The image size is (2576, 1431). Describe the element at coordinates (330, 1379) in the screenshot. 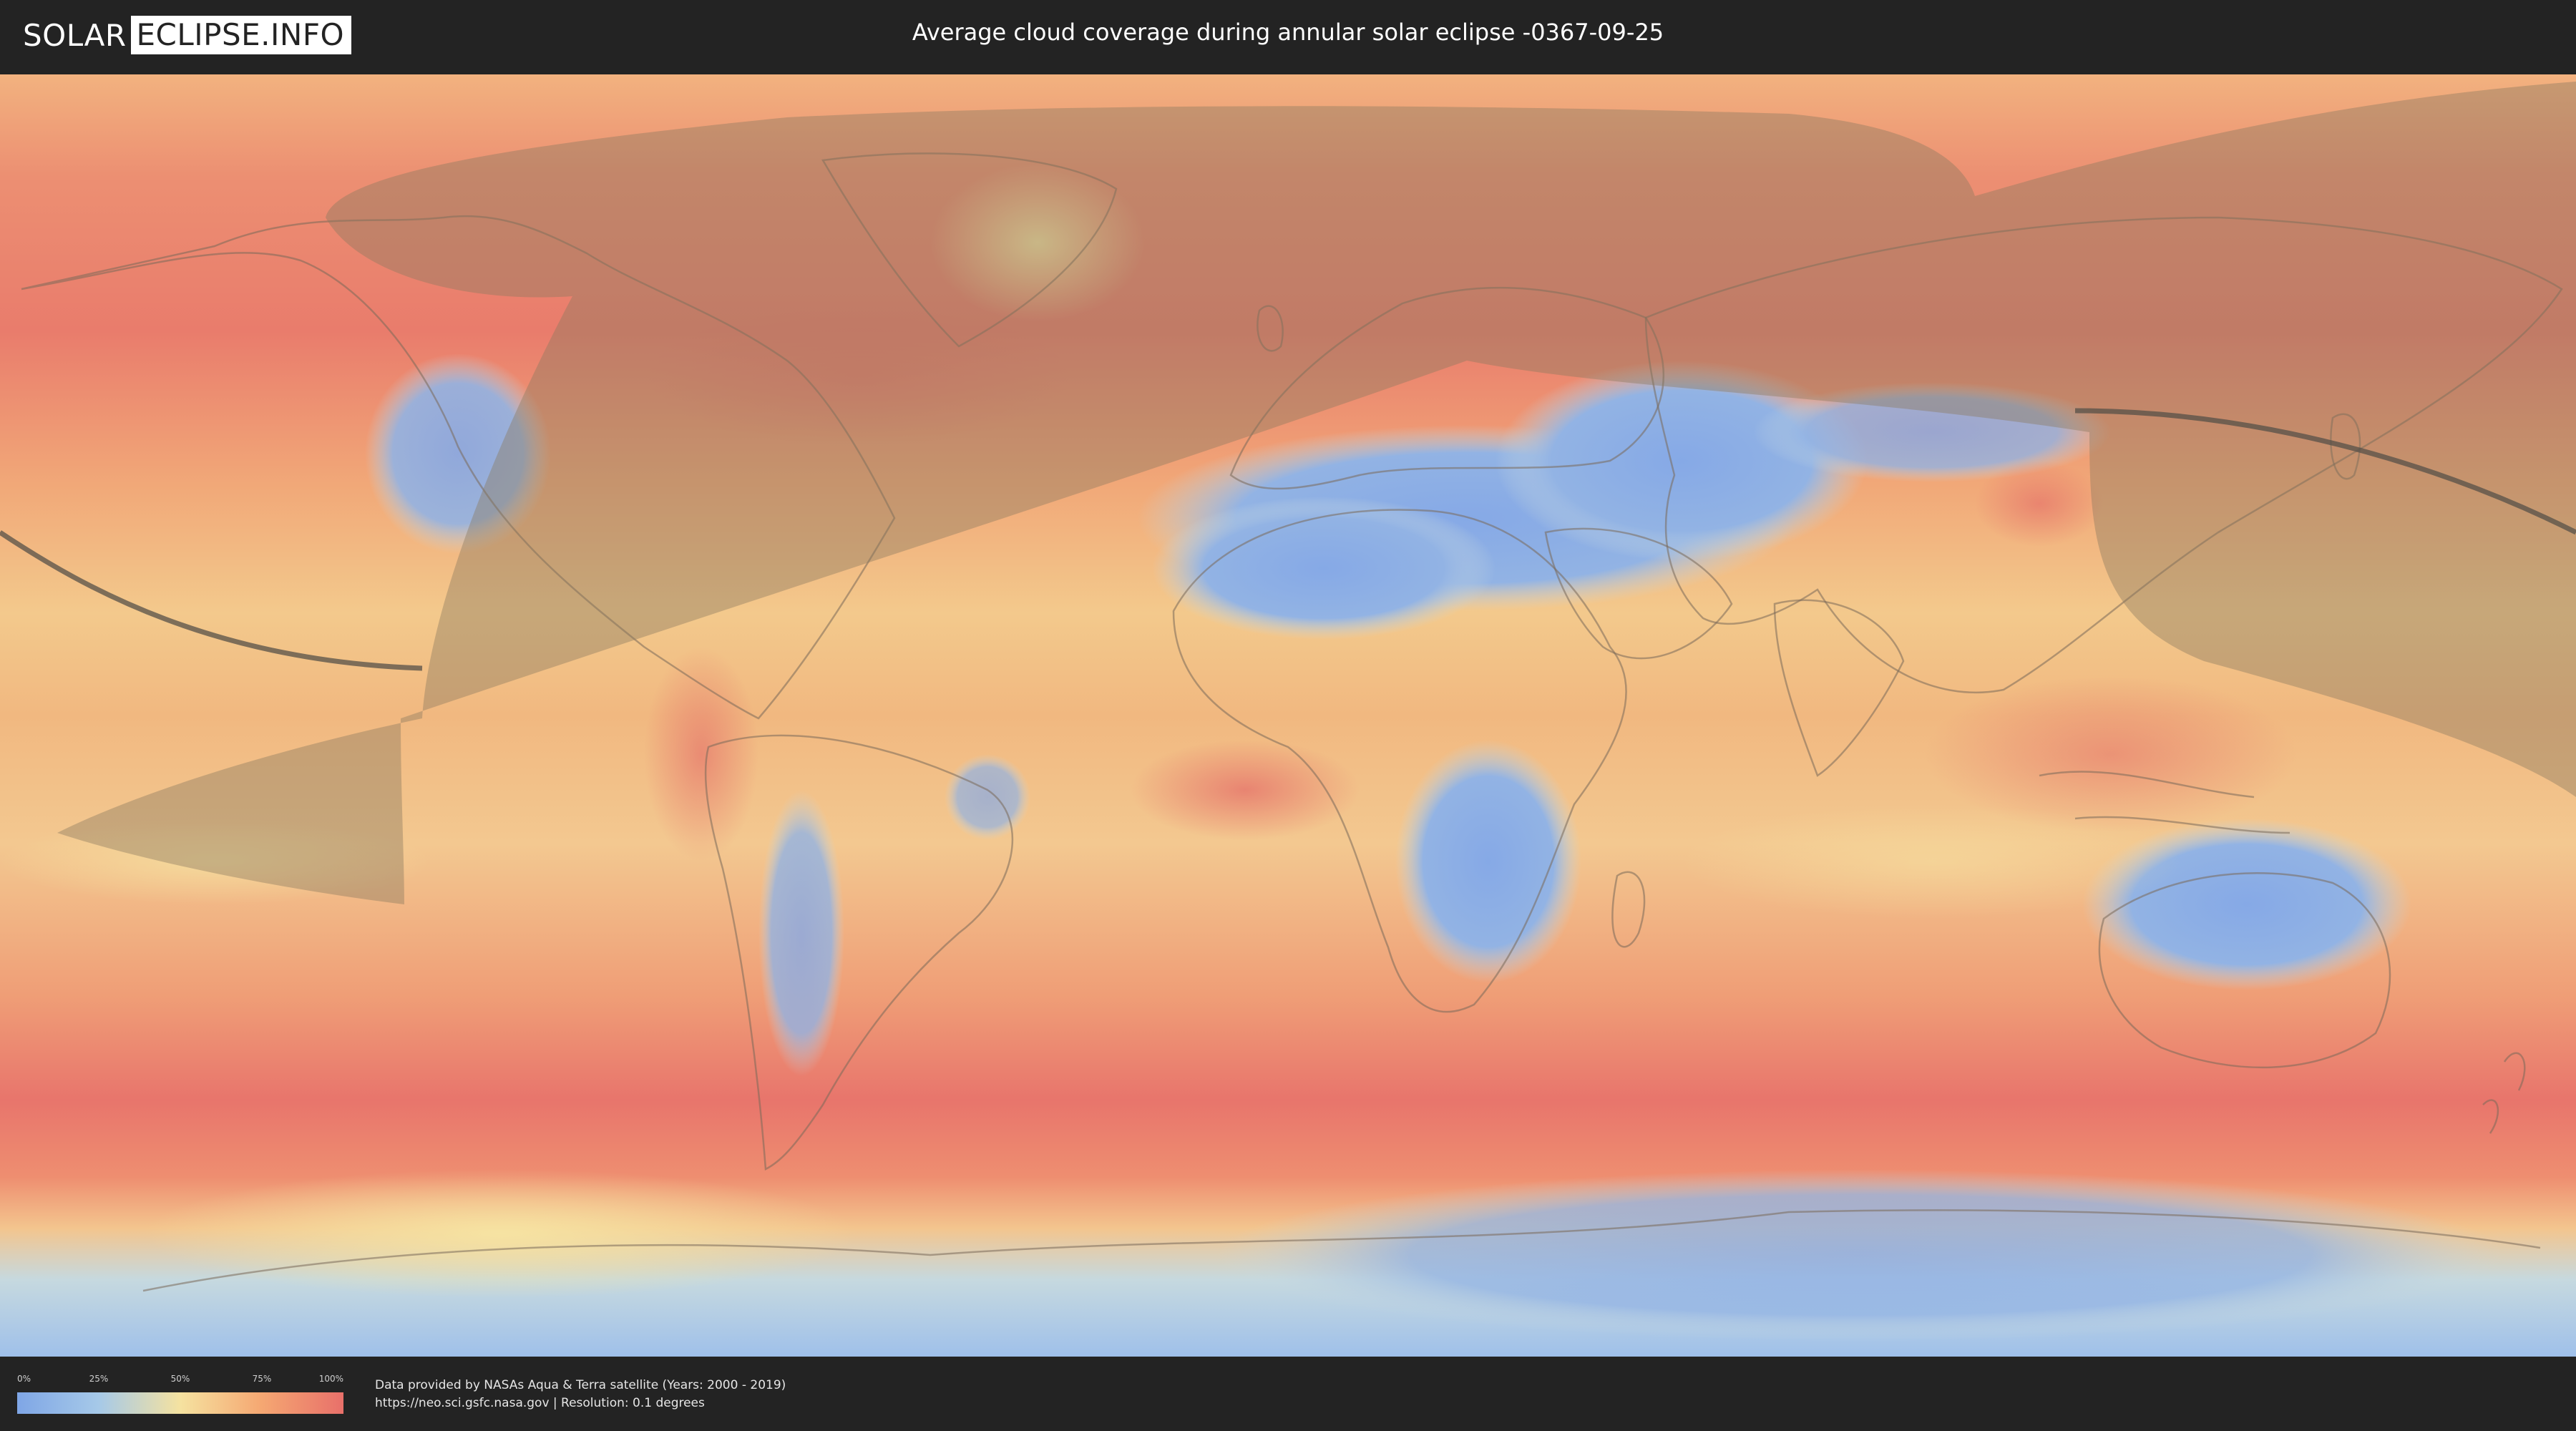

I see `legend-tick-100: 100%` at that location.